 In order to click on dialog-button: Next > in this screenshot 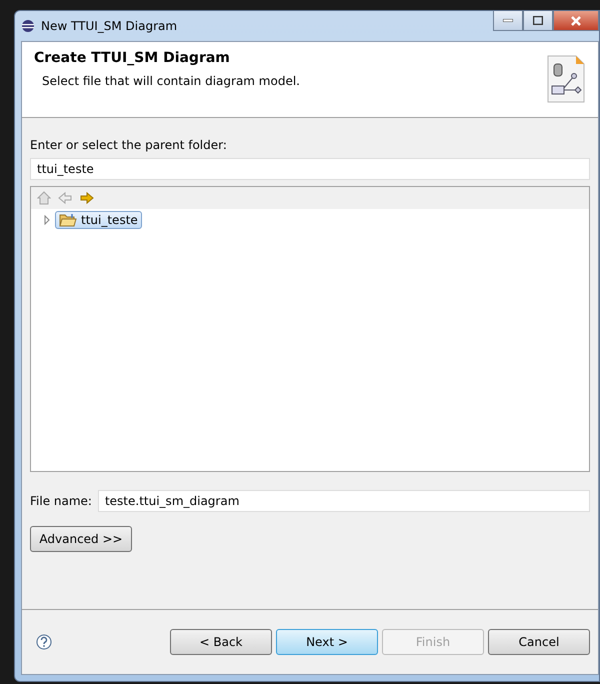, I will do `click(327, 642)`.